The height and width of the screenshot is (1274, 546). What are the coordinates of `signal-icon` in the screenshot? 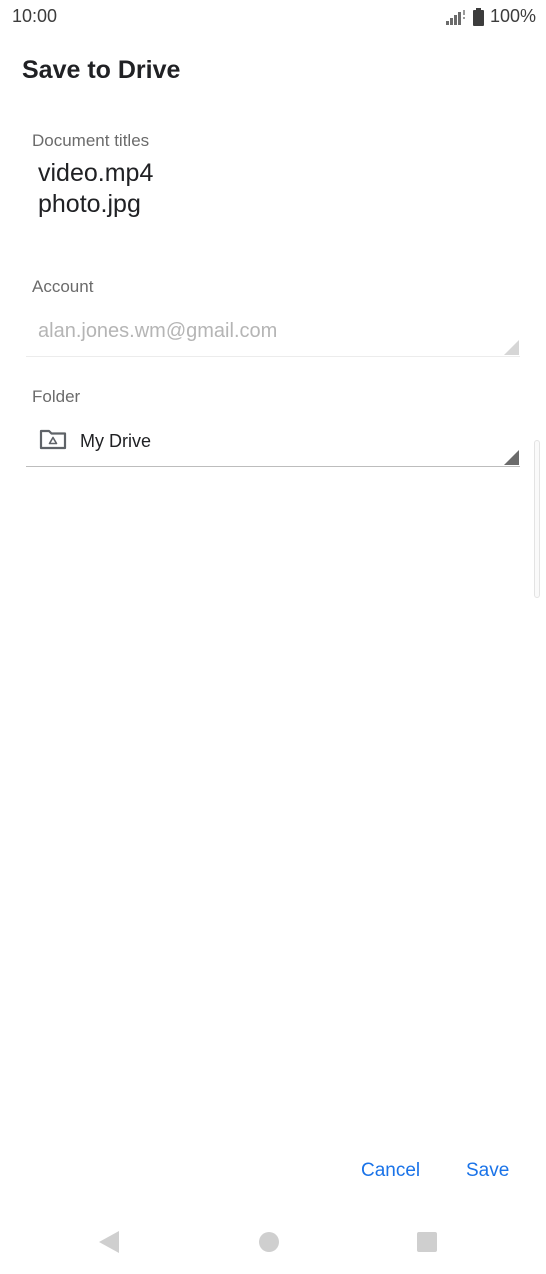 It's located at (456, 17).